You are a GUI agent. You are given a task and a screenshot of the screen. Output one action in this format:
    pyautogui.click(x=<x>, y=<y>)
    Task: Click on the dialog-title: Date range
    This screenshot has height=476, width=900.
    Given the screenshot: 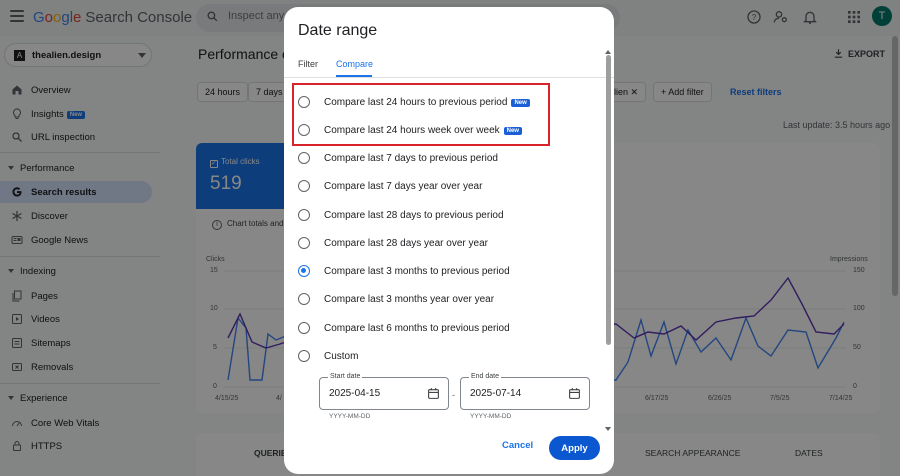 What is the action you would take?
    pyautogui.click(x=338, y=30)
    